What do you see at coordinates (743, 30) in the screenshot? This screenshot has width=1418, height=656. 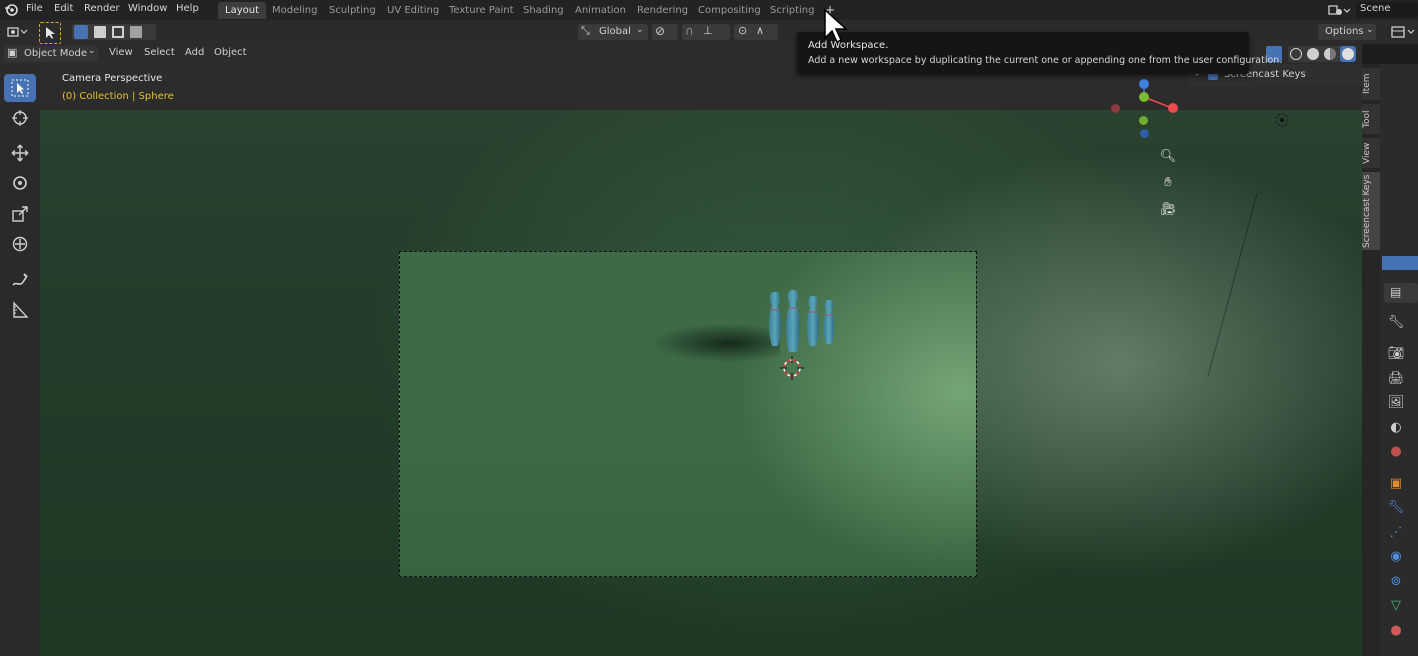 I see `proportional-icon: ⊙` at bounding box center [743, 30].